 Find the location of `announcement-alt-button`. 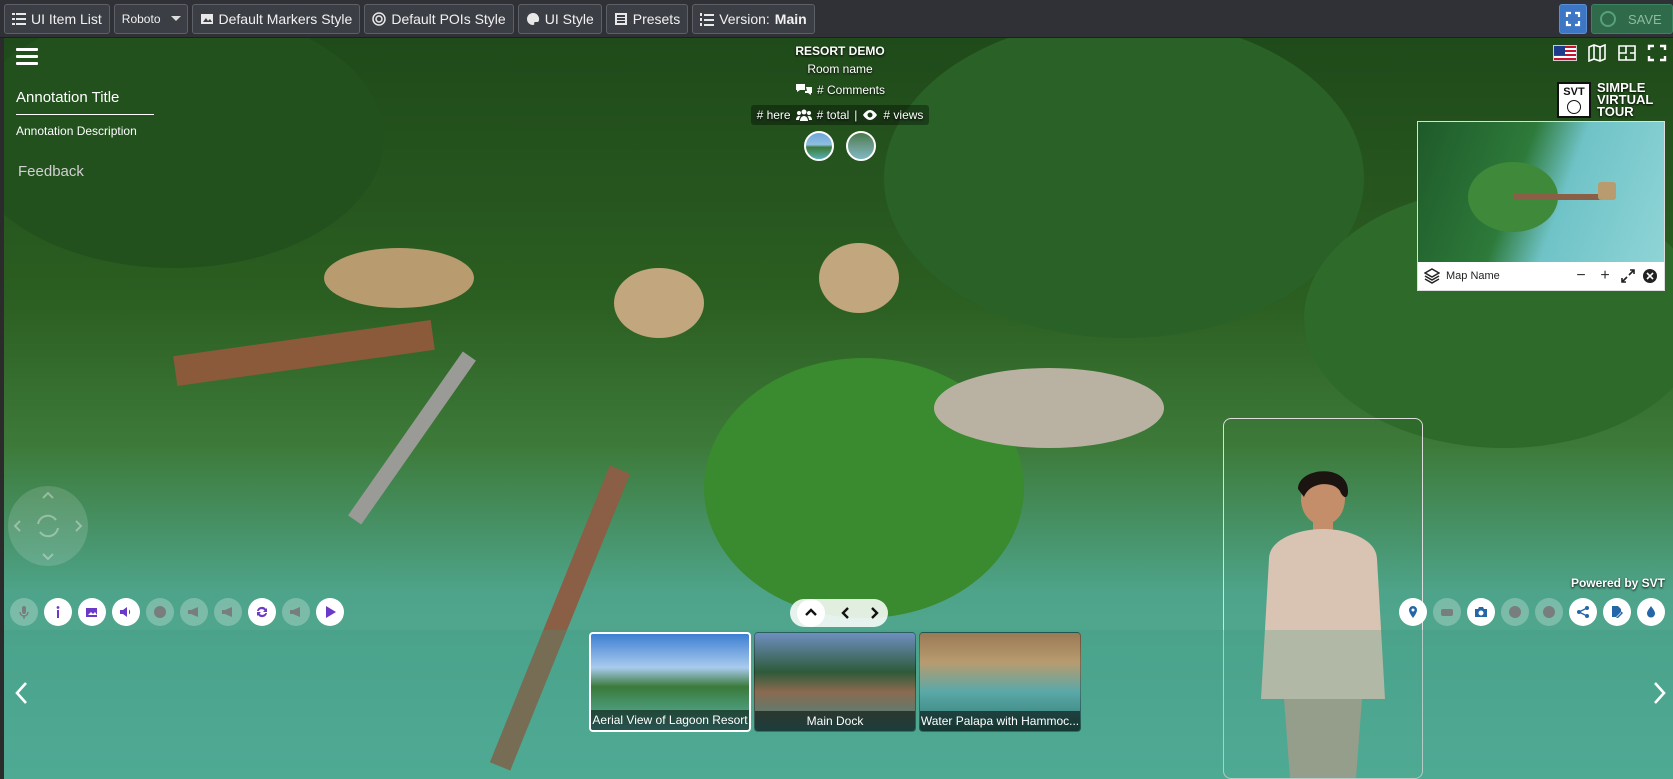

announcement-alt-button is located at coordinates (228, 612).